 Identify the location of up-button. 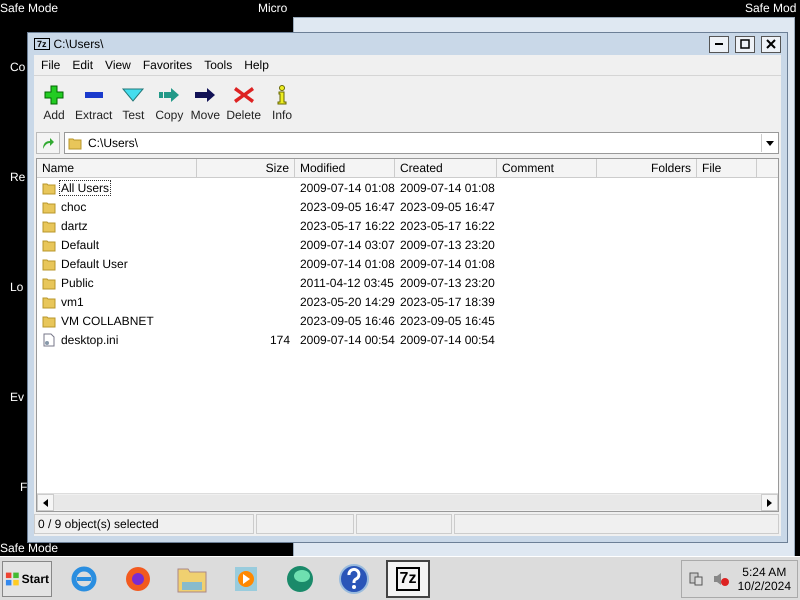
(48, 143).